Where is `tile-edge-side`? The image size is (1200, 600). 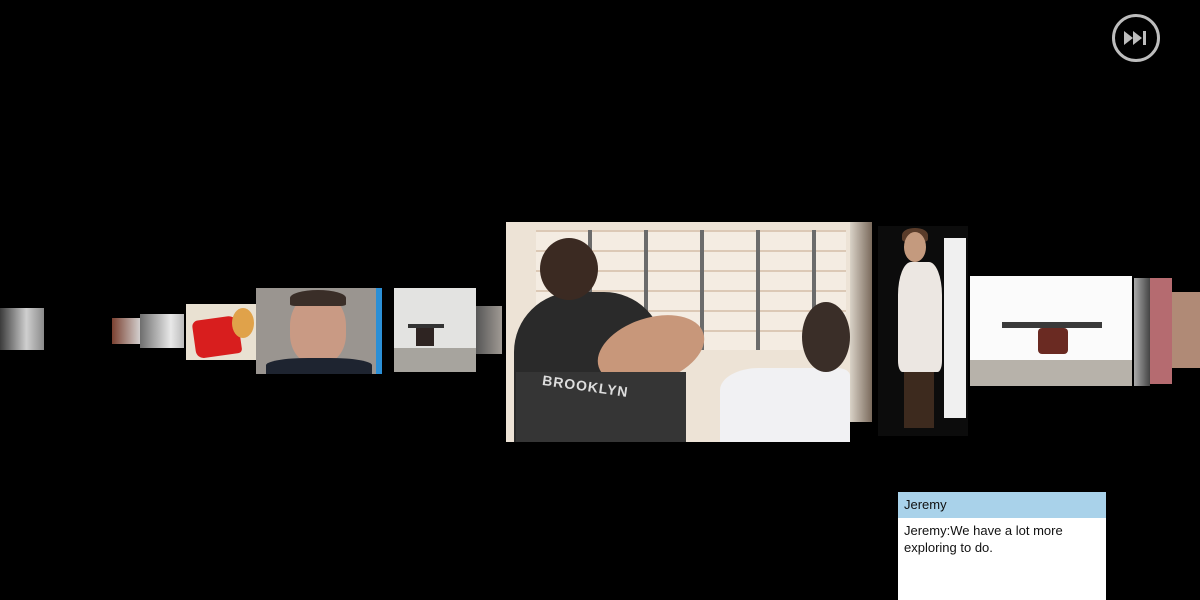 tile-edge-side is located at coordinates (861, 322).